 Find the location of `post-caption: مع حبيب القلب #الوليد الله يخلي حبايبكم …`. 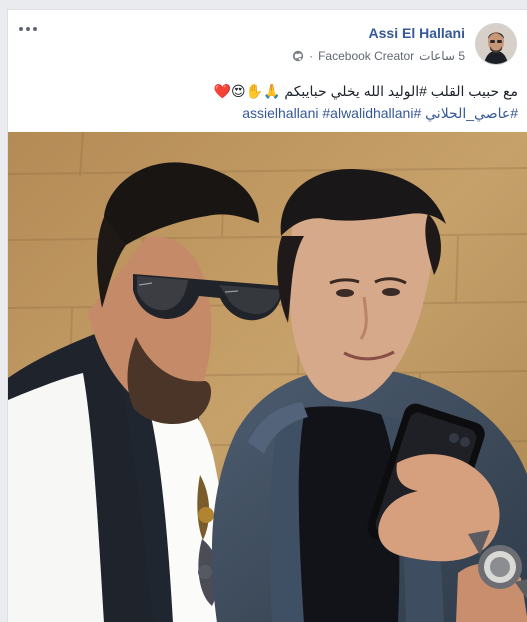

post-caption: مع حبيب القلب #الوليد الله يخلي حبايبكم … is located at coordinates (268, 102).